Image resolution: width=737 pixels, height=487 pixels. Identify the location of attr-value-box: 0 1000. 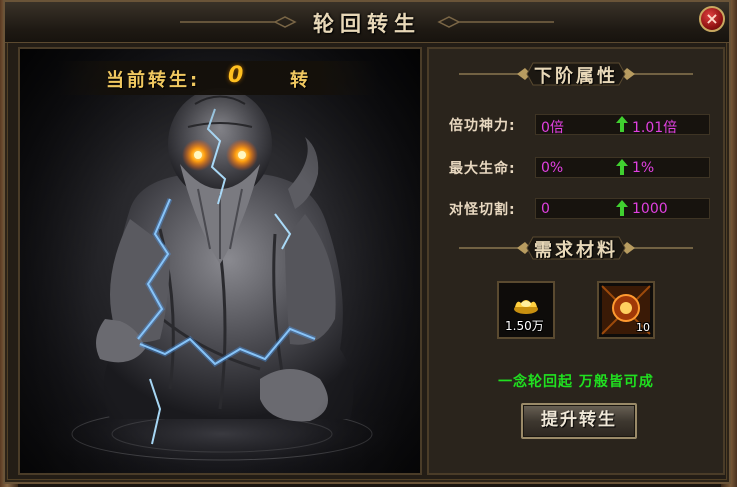
(622, 208).